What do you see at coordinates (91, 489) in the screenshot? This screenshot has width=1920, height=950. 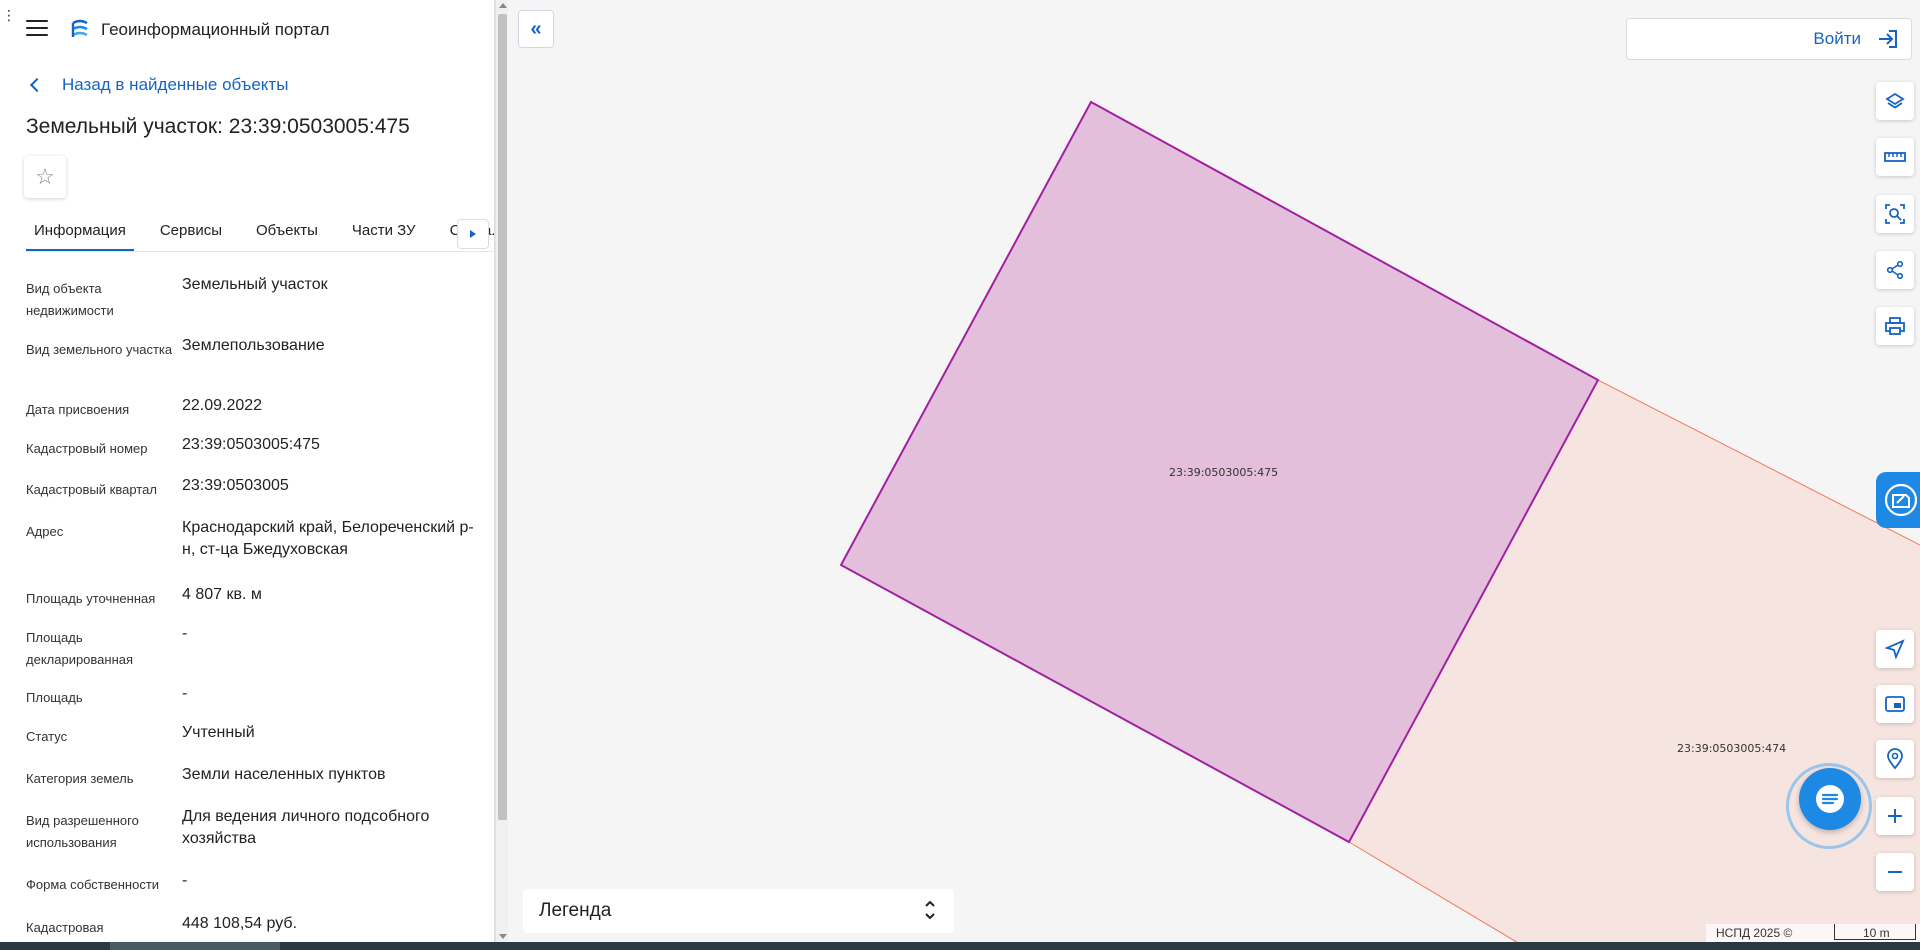 I see `property-label: Кадастровый квартал` at bounding box center [91, 489].